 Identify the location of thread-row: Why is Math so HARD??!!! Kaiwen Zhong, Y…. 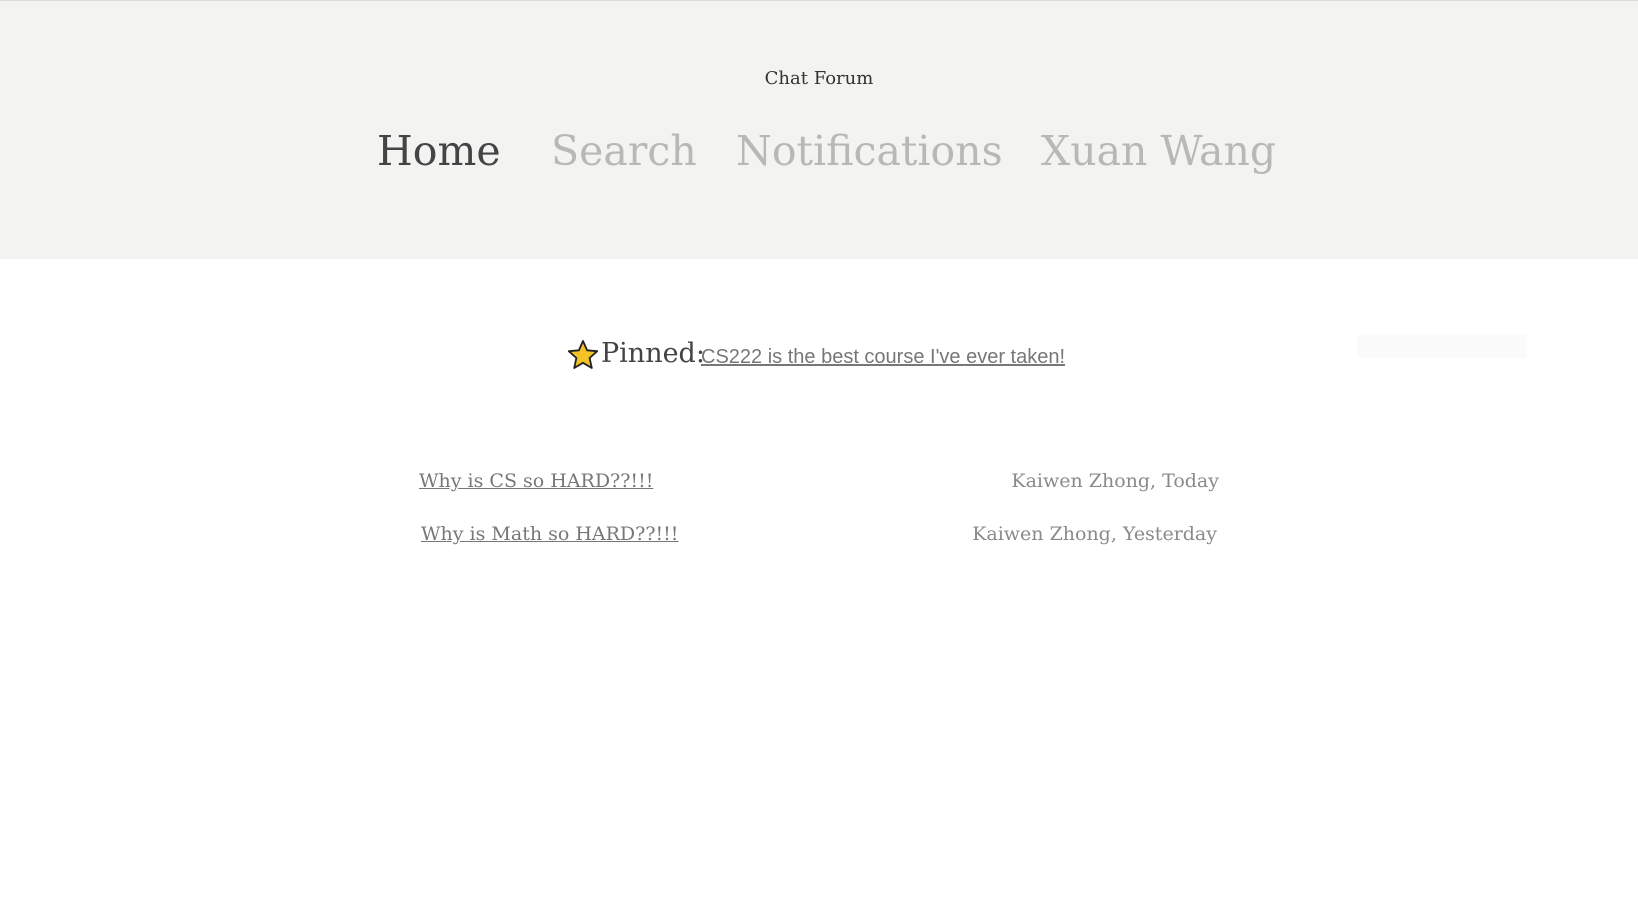
(819, 534).